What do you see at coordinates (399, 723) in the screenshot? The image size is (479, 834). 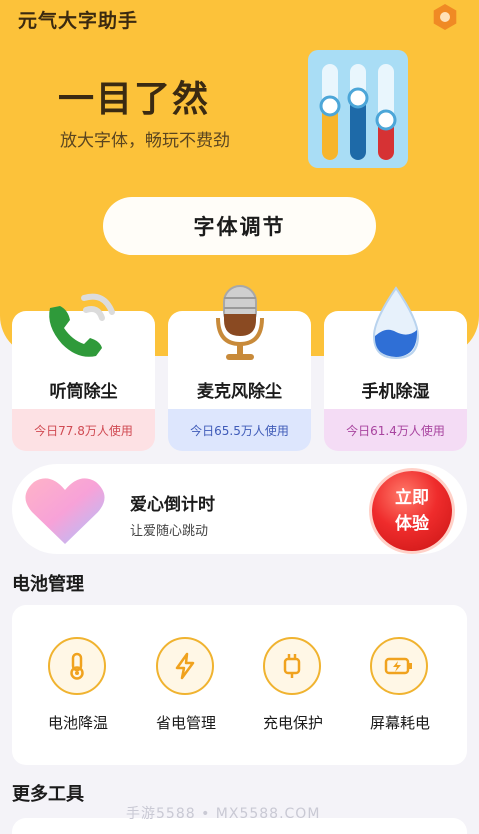 I see `battery-item-label: 屏幕耗电` at bounding box center [399, 723].